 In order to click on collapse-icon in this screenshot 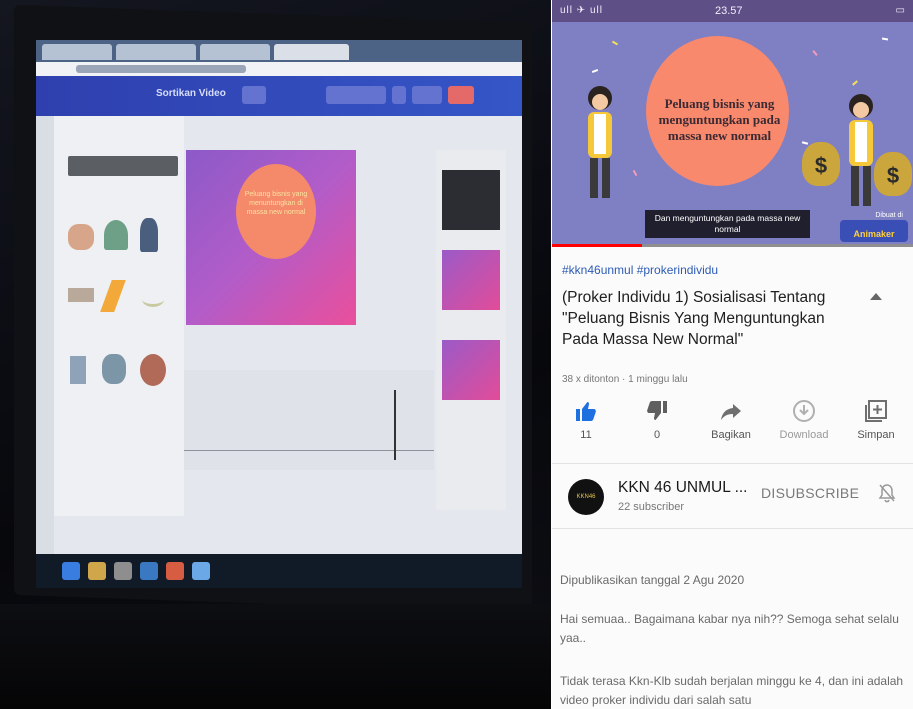, I will do `click(876, 296)`.